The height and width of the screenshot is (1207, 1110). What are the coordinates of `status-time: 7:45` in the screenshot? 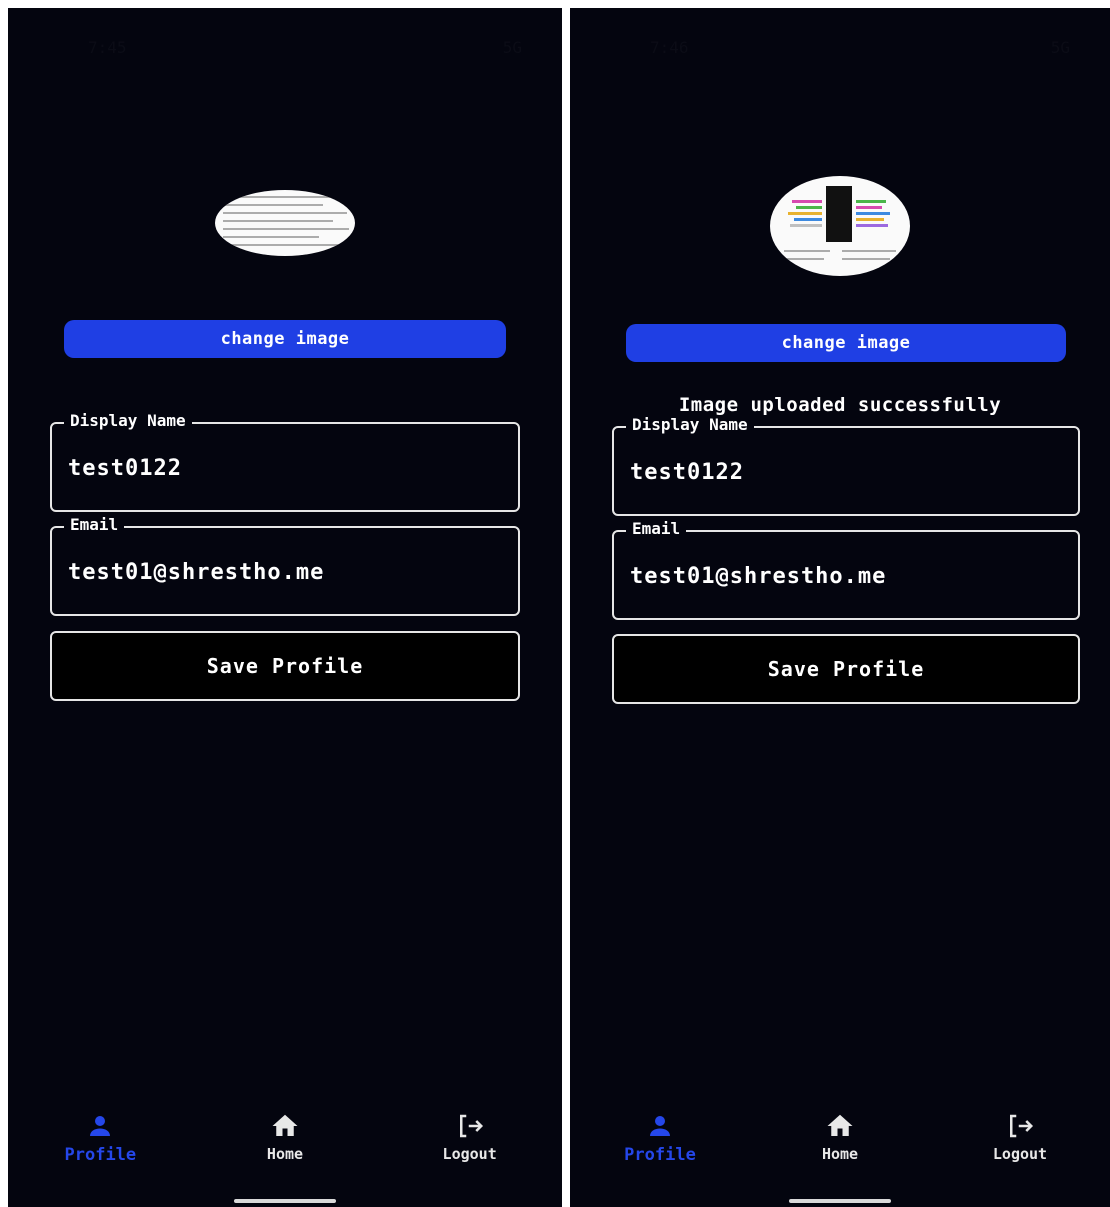 It's located at (107, 47).